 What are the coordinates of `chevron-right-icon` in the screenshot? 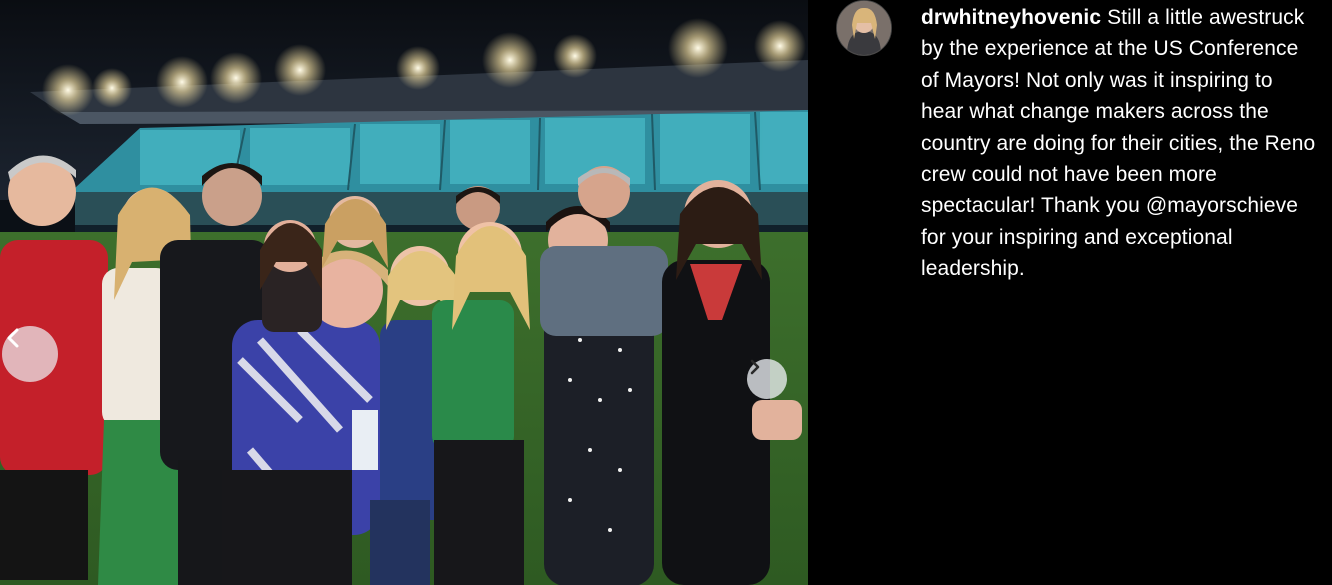 It's located at (755, 367).